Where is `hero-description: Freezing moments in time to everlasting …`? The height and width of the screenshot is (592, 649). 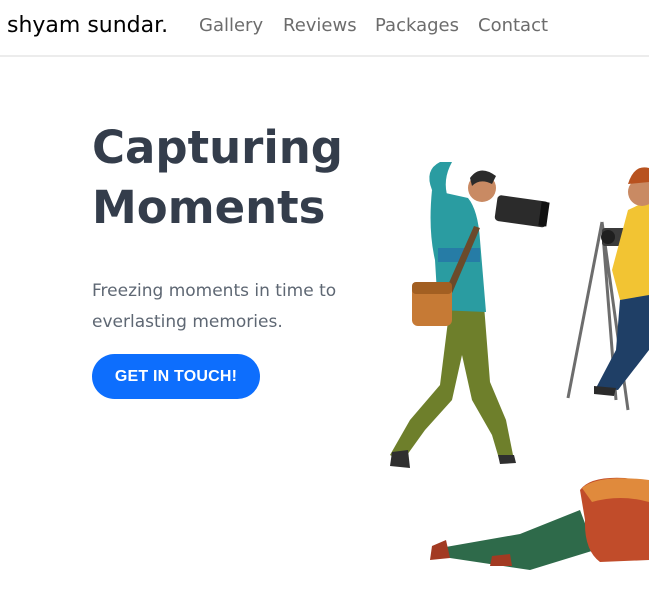 hero-description: Freezing moments in time to everlasting … is located at coordinates (223, 307).